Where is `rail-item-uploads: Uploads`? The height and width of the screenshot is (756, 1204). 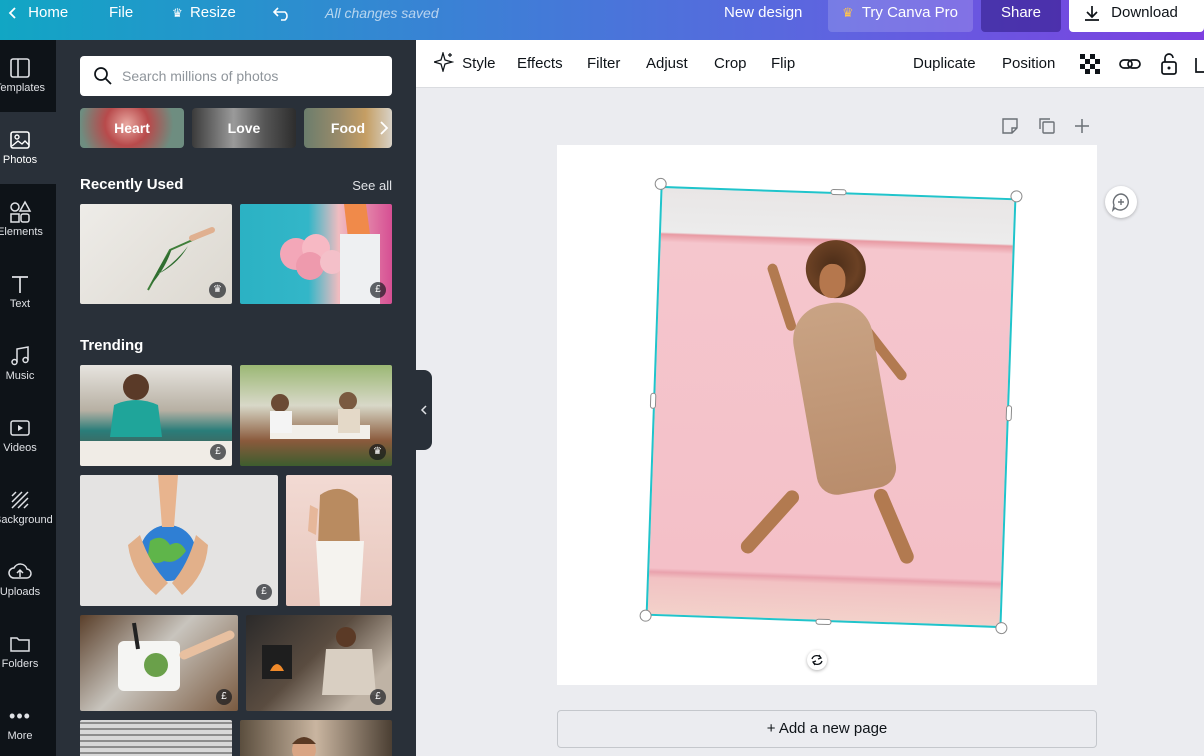 rail-item-uploads: Uploads is located at coordinates (28, 580).